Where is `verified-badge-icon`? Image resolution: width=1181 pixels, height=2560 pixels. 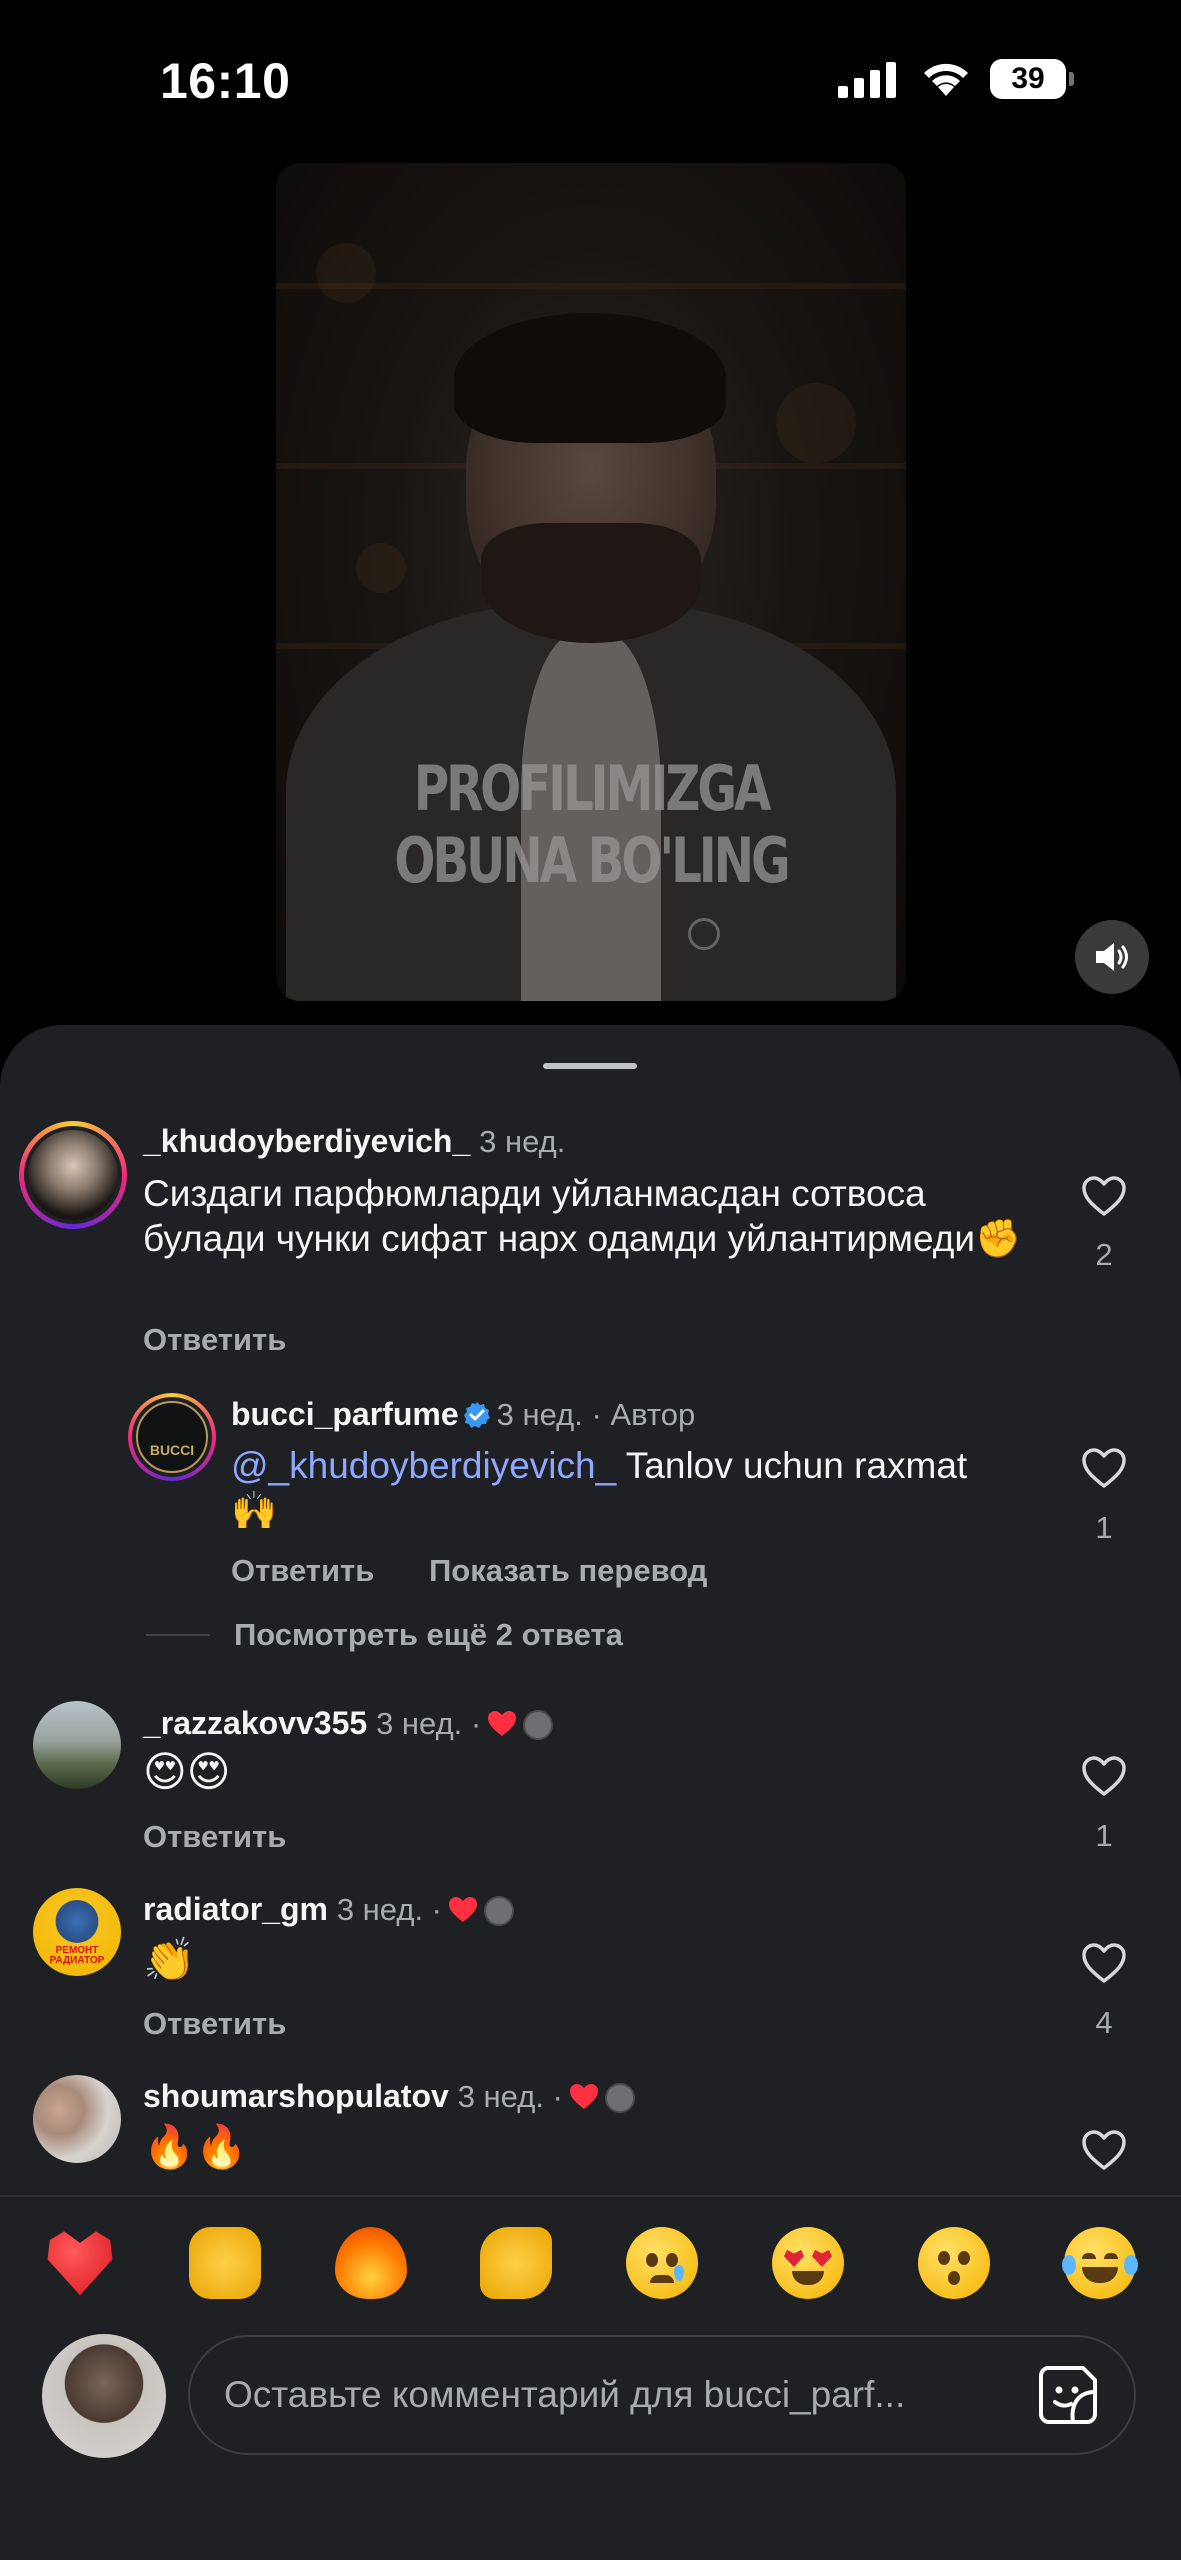
verified-badge-icon is located at coordinates (476, 1415).